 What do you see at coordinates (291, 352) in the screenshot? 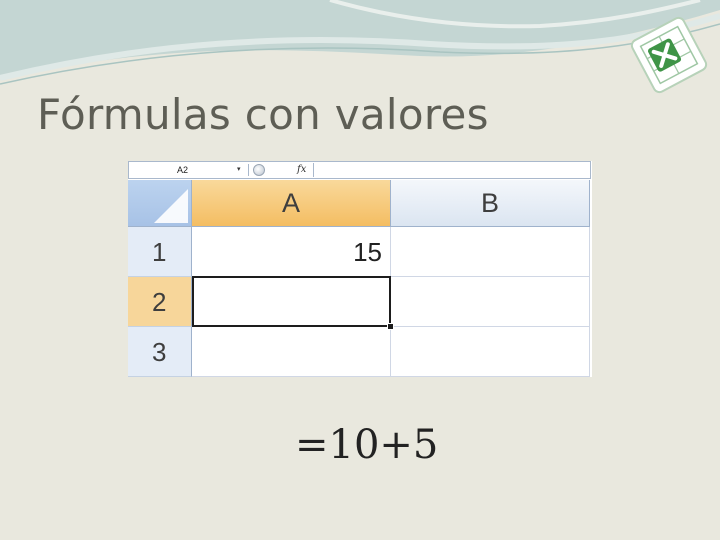
I see `cell-a3` at bounding box center [291, 352].